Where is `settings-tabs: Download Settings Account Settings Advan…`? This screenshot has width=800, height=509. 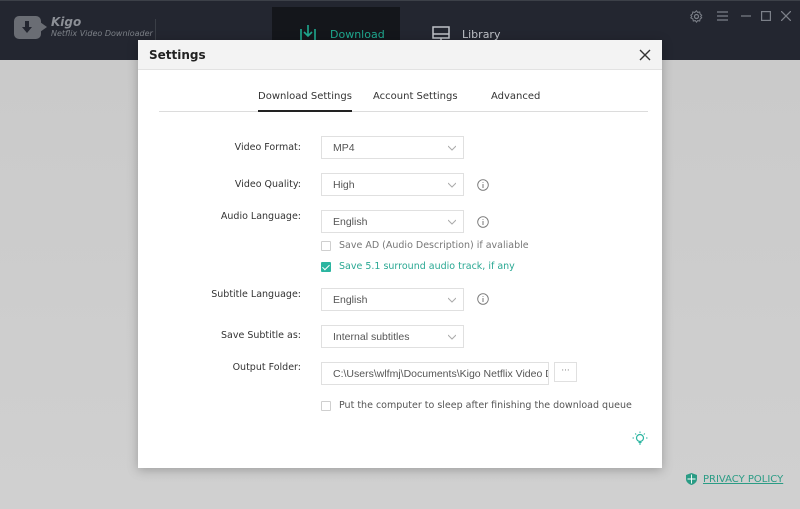 settings-tabs: Download Settings Account Settings Advan… is located at coordinates (403, 99).